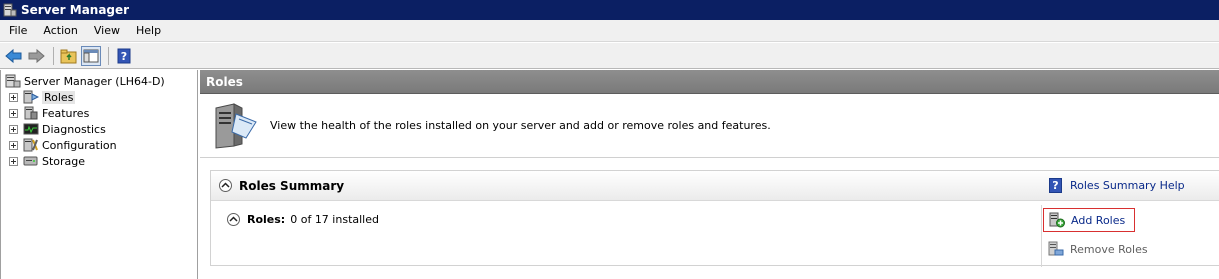 This screenshot has width=1219, height=279. Describe the element at coordinates (609, 56) in the screenshot. I see `toolbar: ?` at that location.